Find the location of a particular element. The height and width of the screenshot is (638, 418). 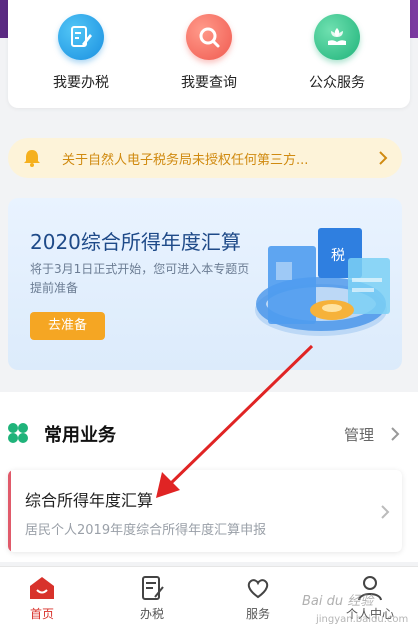

manage-link: 管理 is located at coordinates (359, 434).